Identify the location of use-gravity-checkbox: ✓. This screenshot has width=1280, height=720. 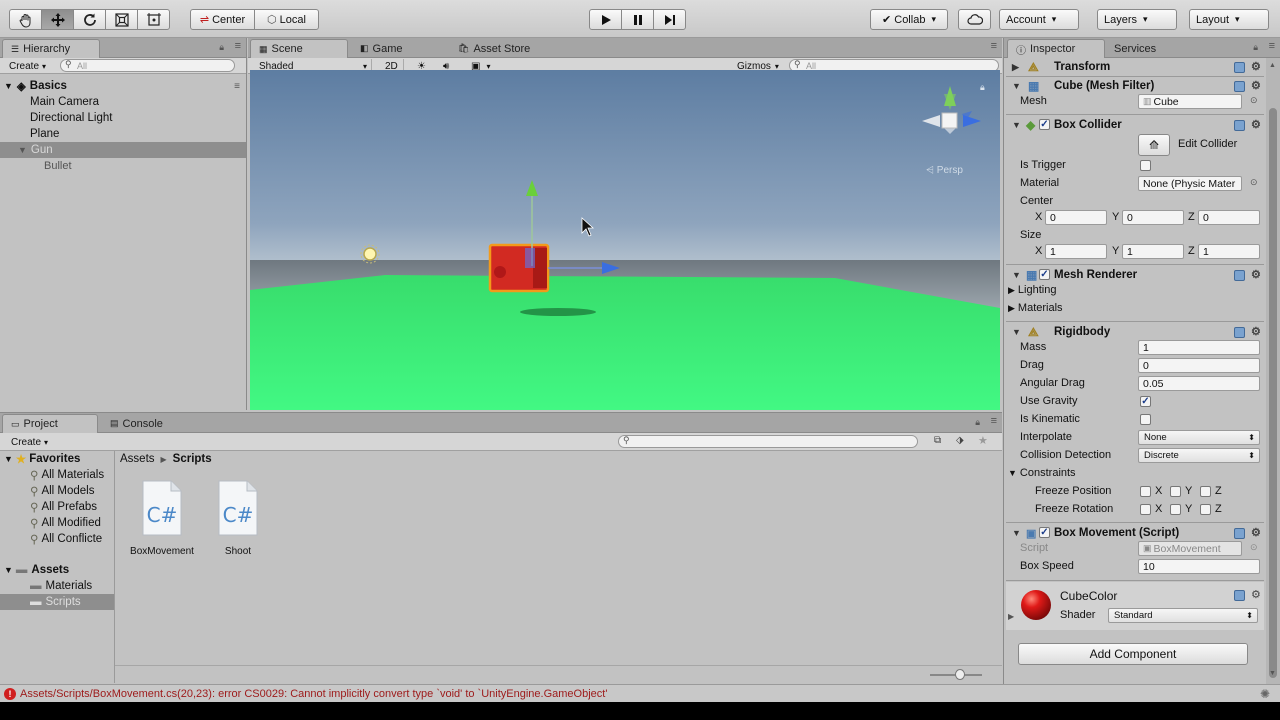
(1145, 401).